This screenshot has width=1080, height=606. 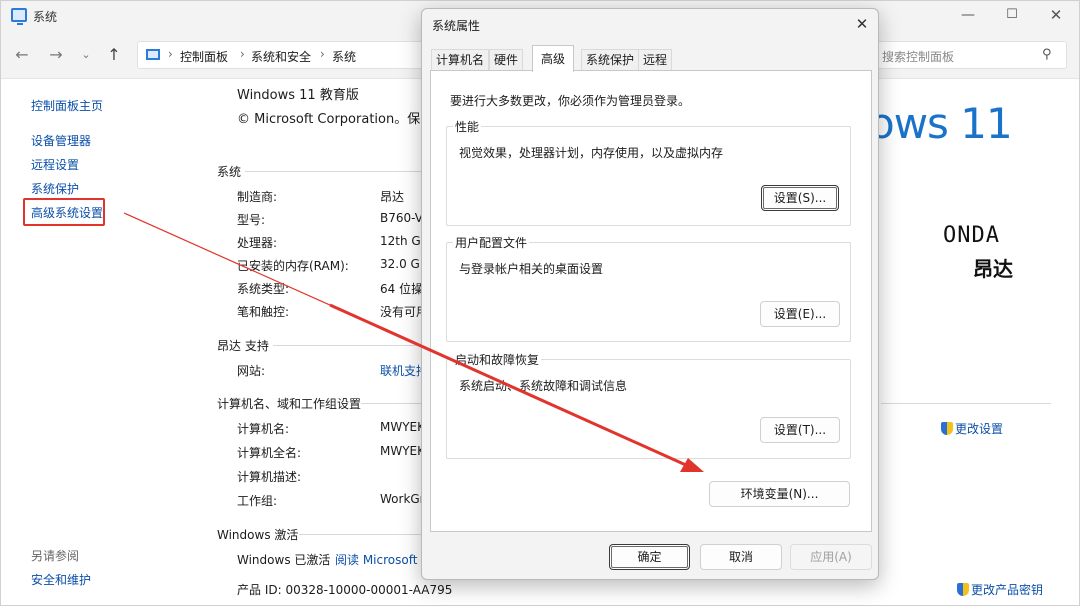 What do you see at coordinates (55, 188) in the screenshot?
I see `system-protection-link: 系统保护` at bounding box center [55, 188].